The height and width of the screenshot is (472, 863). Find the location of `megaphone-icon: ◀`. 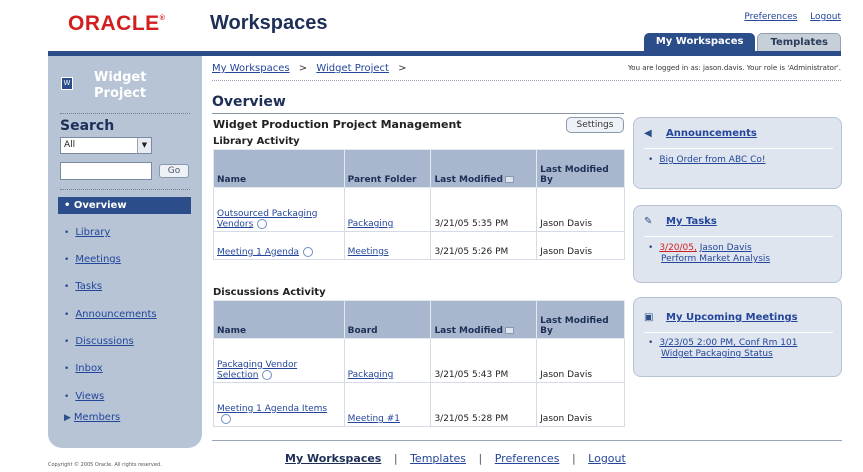

megaphone-icon: ◀ is located at coordinates (648, 133).